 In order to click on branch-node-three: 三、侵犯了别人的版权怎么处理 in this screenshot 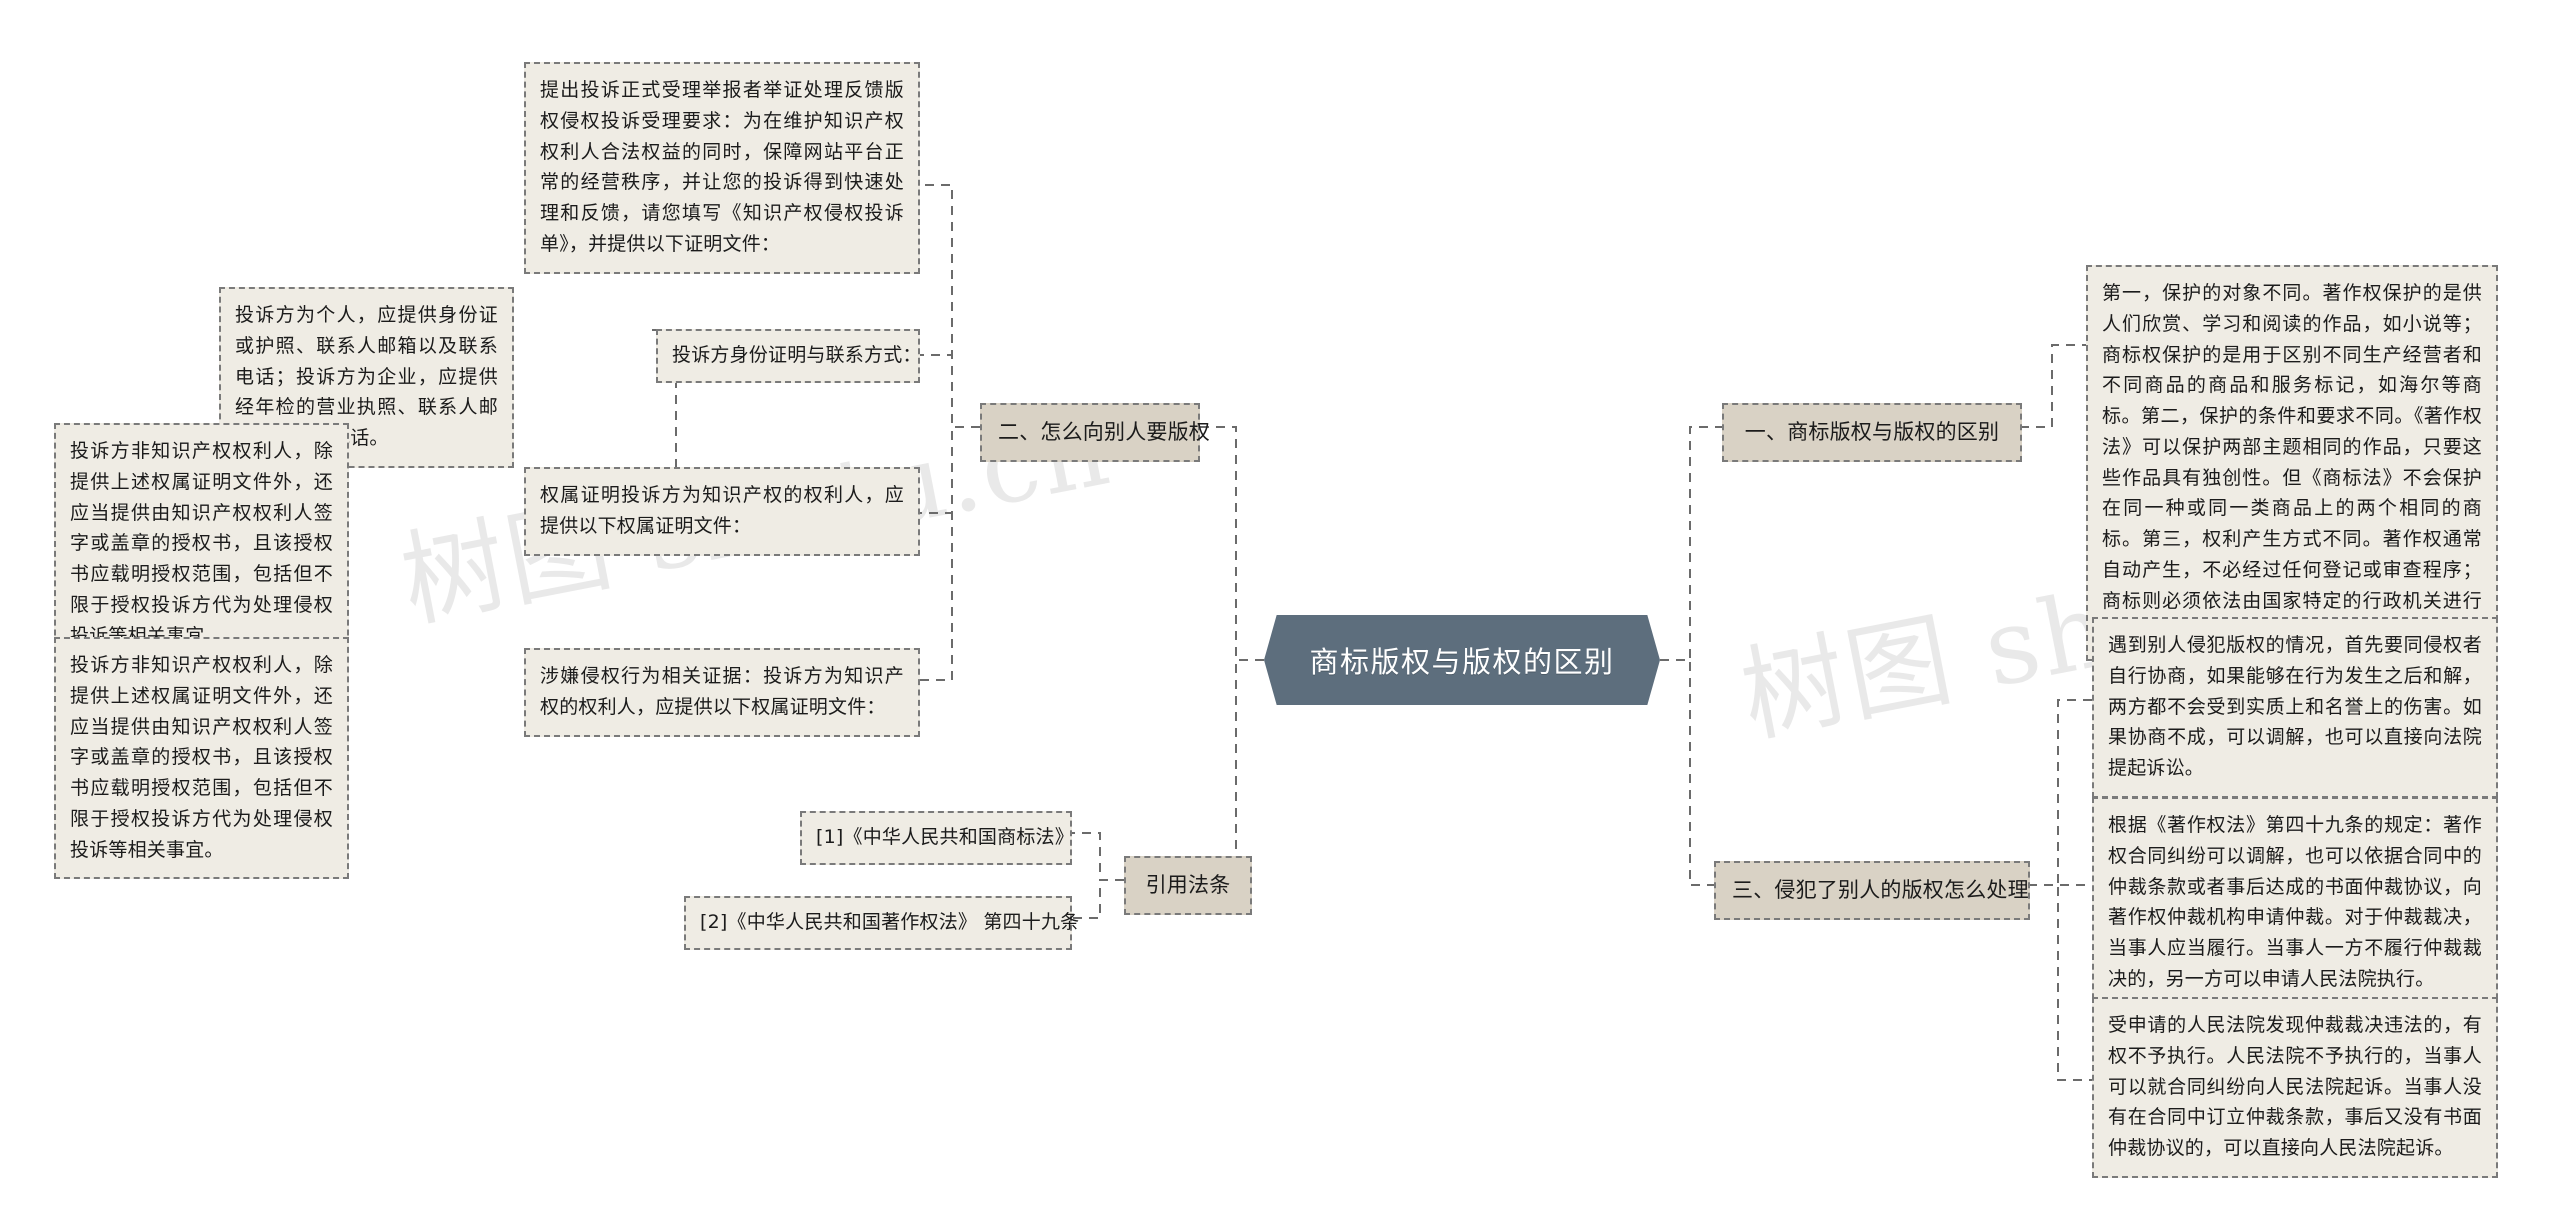, I will do `click(1872, 891)`.